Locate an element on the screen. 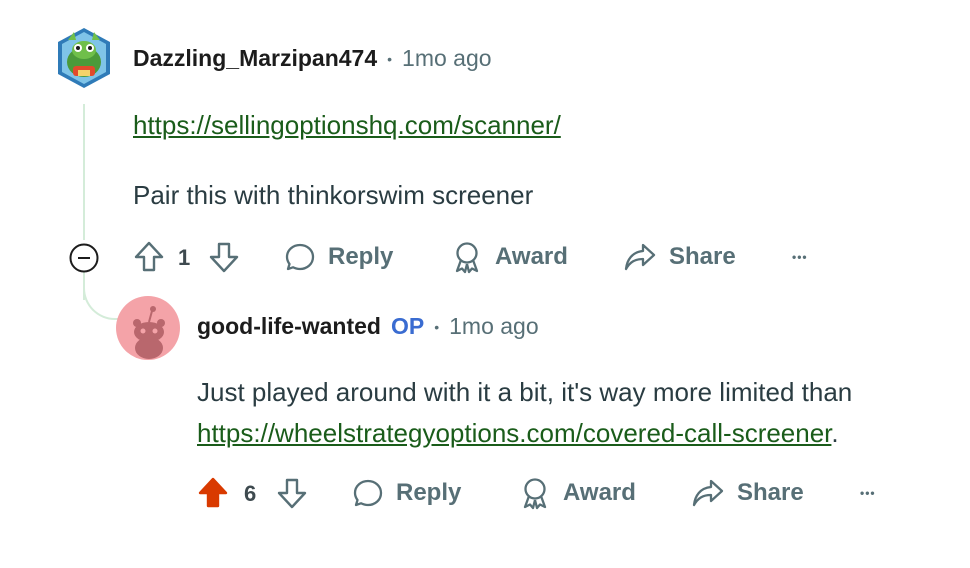  op-badge: OP is located at coordinates (407, 326).